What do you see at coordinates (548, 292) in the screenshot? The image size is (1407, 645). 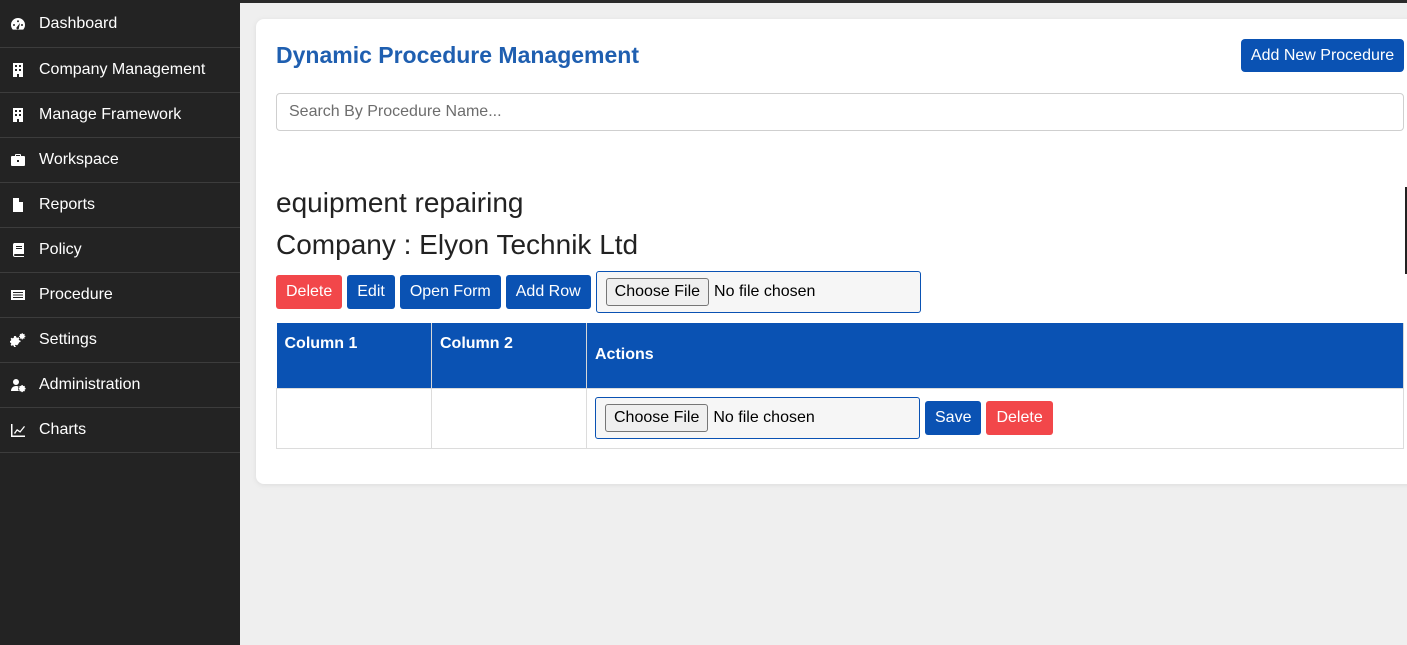 I see `add-row-button: Add Row` at bounding box center [548, 292].